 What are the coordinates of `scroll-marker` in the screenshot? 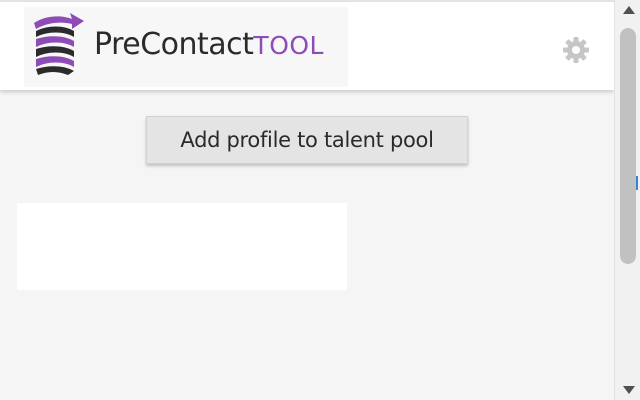 It's located at (637, 183).